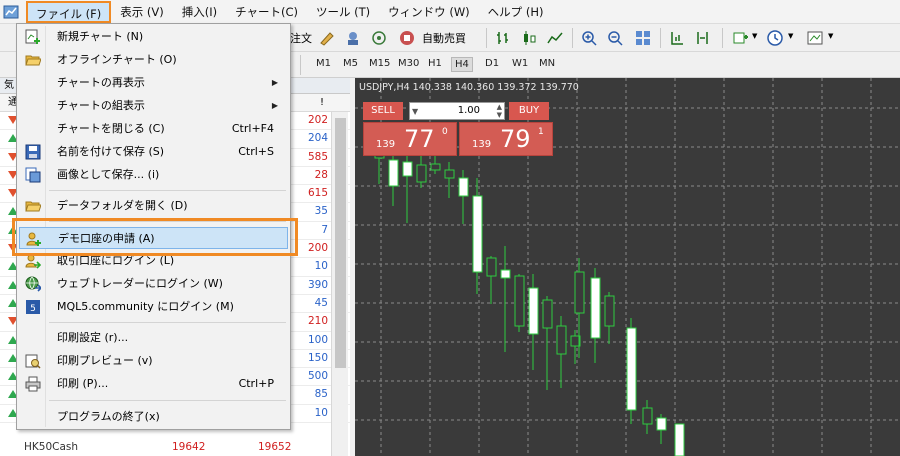 The height and width of the screenshot is (456, 900). I want to click on autoscroll-icon, so click(677, 38).